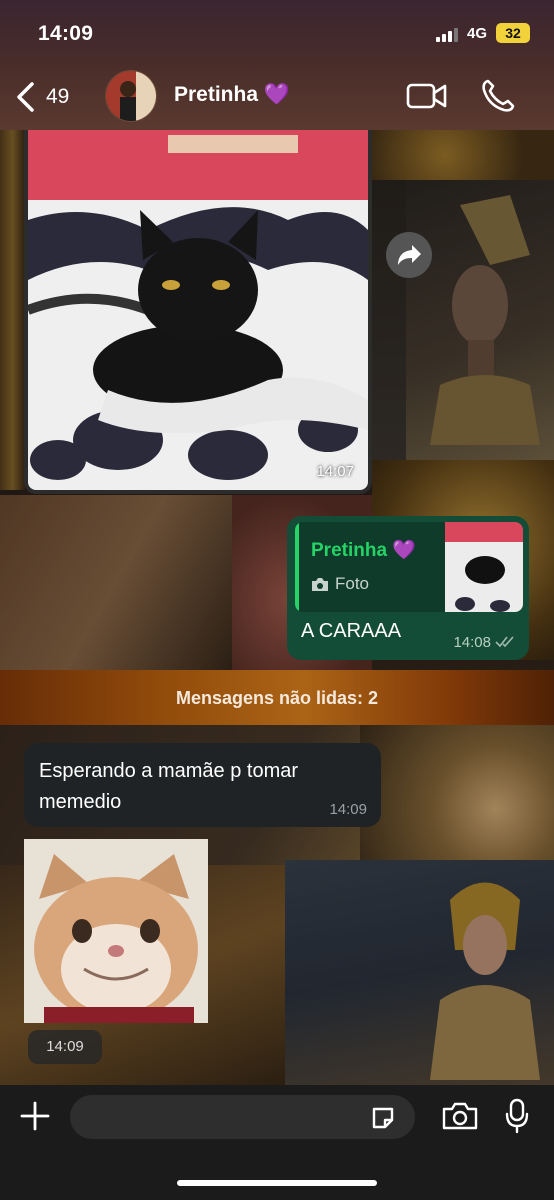 This screenshot has width=554, height=1200. Describe the element at coordinates (351, 631) in the screenshot. I see `message-text: A CARAAA` at that location.